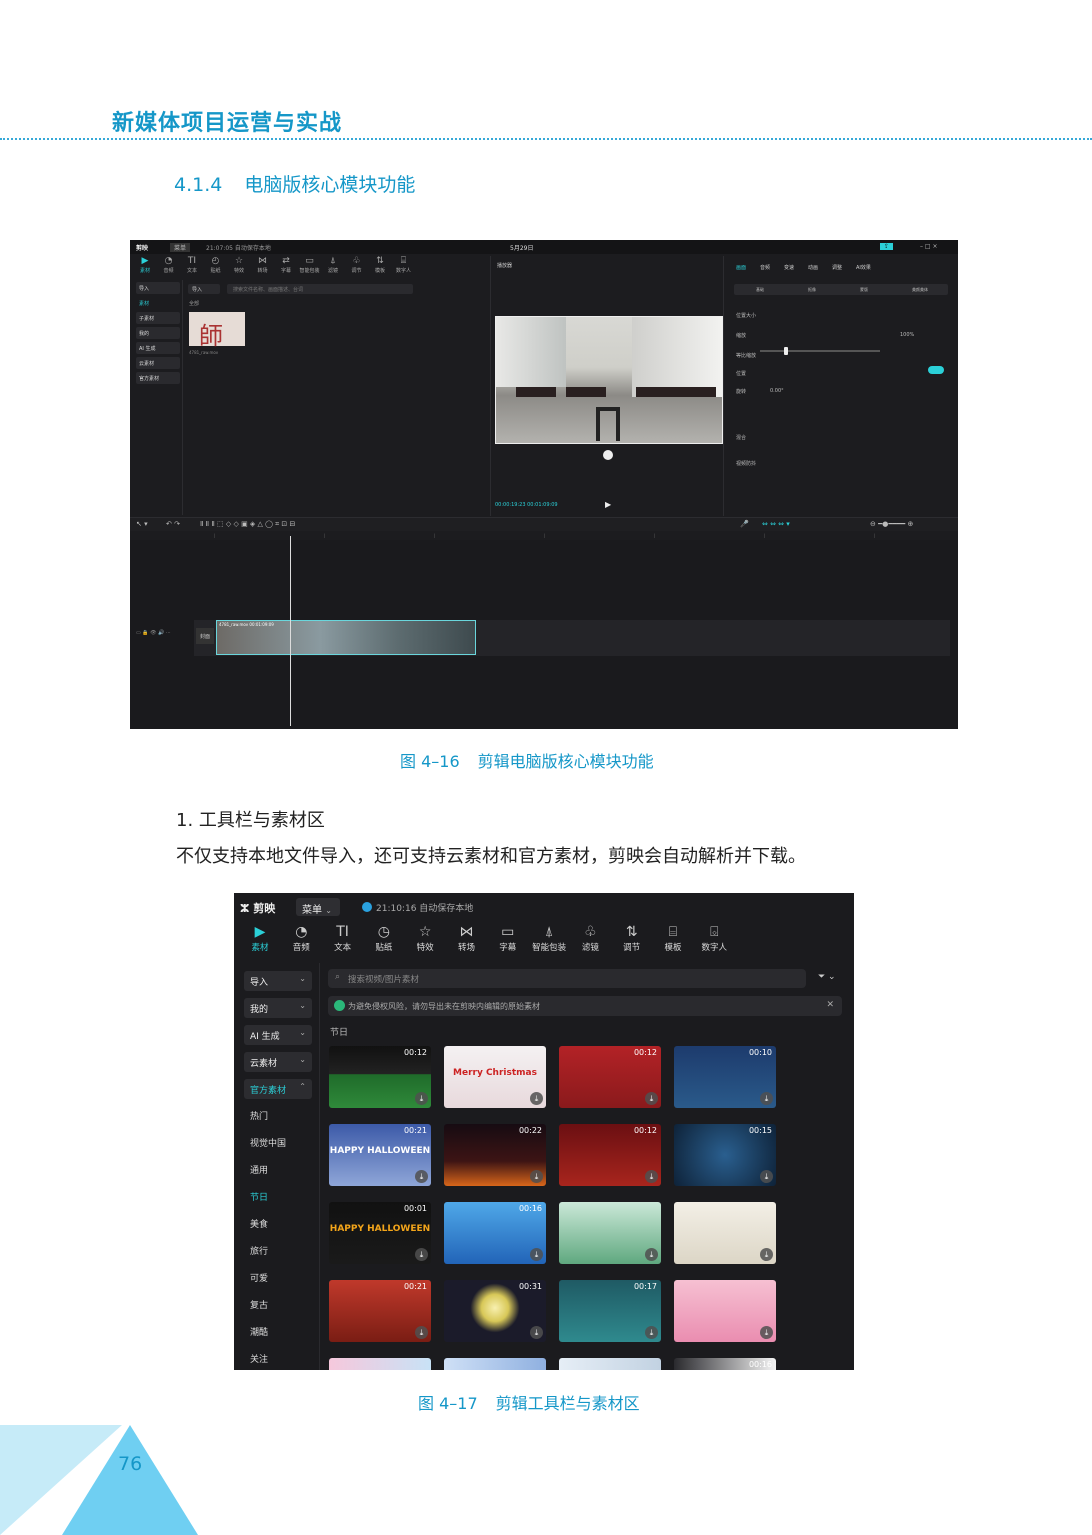 The width and height of the screenshot is (1092, 1535). I want to click on toolbar-tab: ♧ 调节, so click(357, 266).